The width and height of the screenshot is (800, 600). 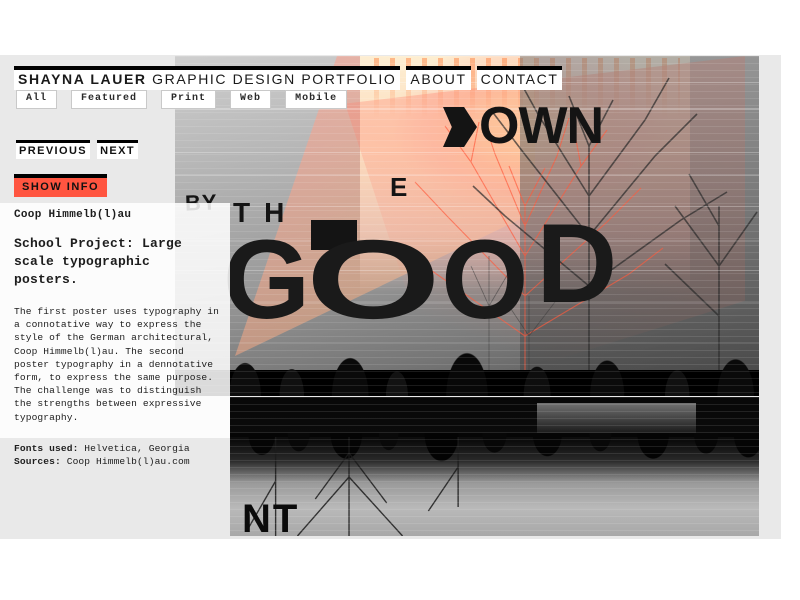 What do you see at coordinates (251, 99) in the screenshot?
I see `filter-web: Web` at bounding box center [251, 99].